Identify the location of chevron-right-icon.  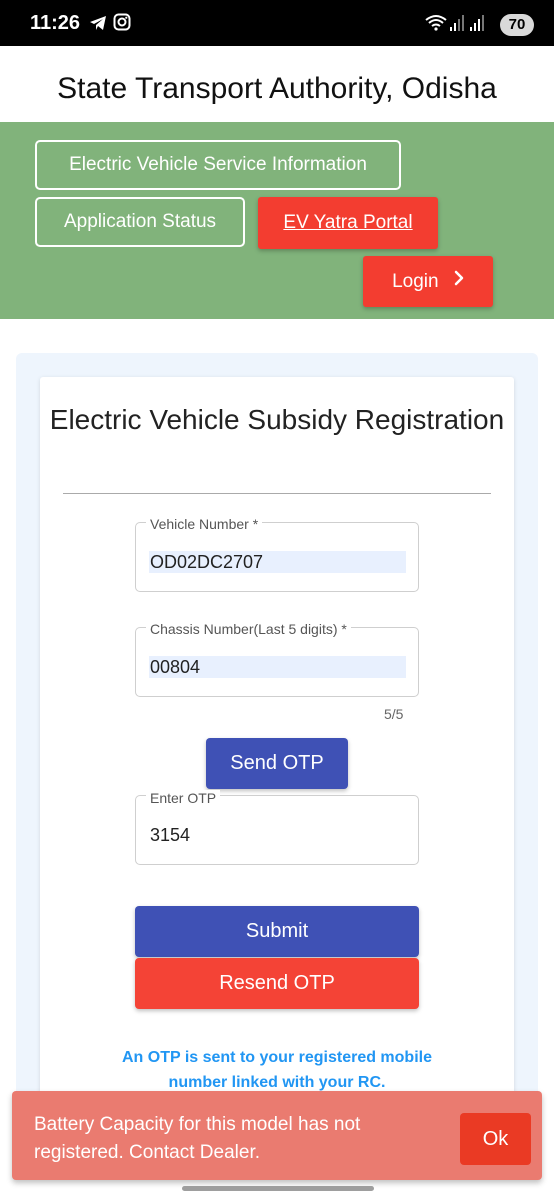
(459, 280).